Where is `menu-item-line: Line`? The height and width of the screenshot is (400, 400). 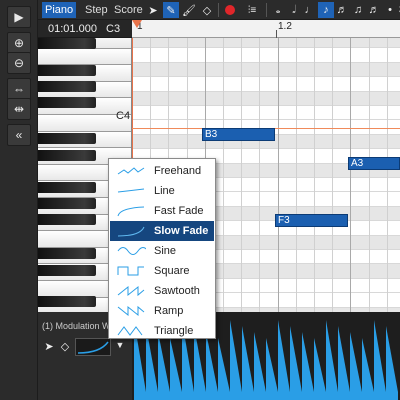
menu-item-line: Line is located at coordinates (162, 191).